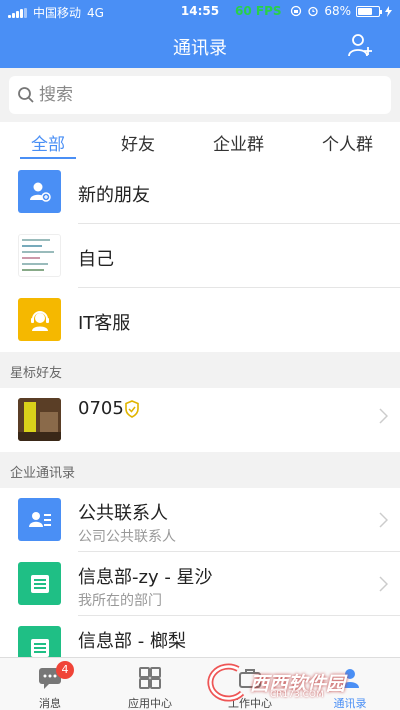 This screenshot has width=400, height=710. Describe the element at coordinates (39, 319) in the screenshot. I see `support-icon` at that location.